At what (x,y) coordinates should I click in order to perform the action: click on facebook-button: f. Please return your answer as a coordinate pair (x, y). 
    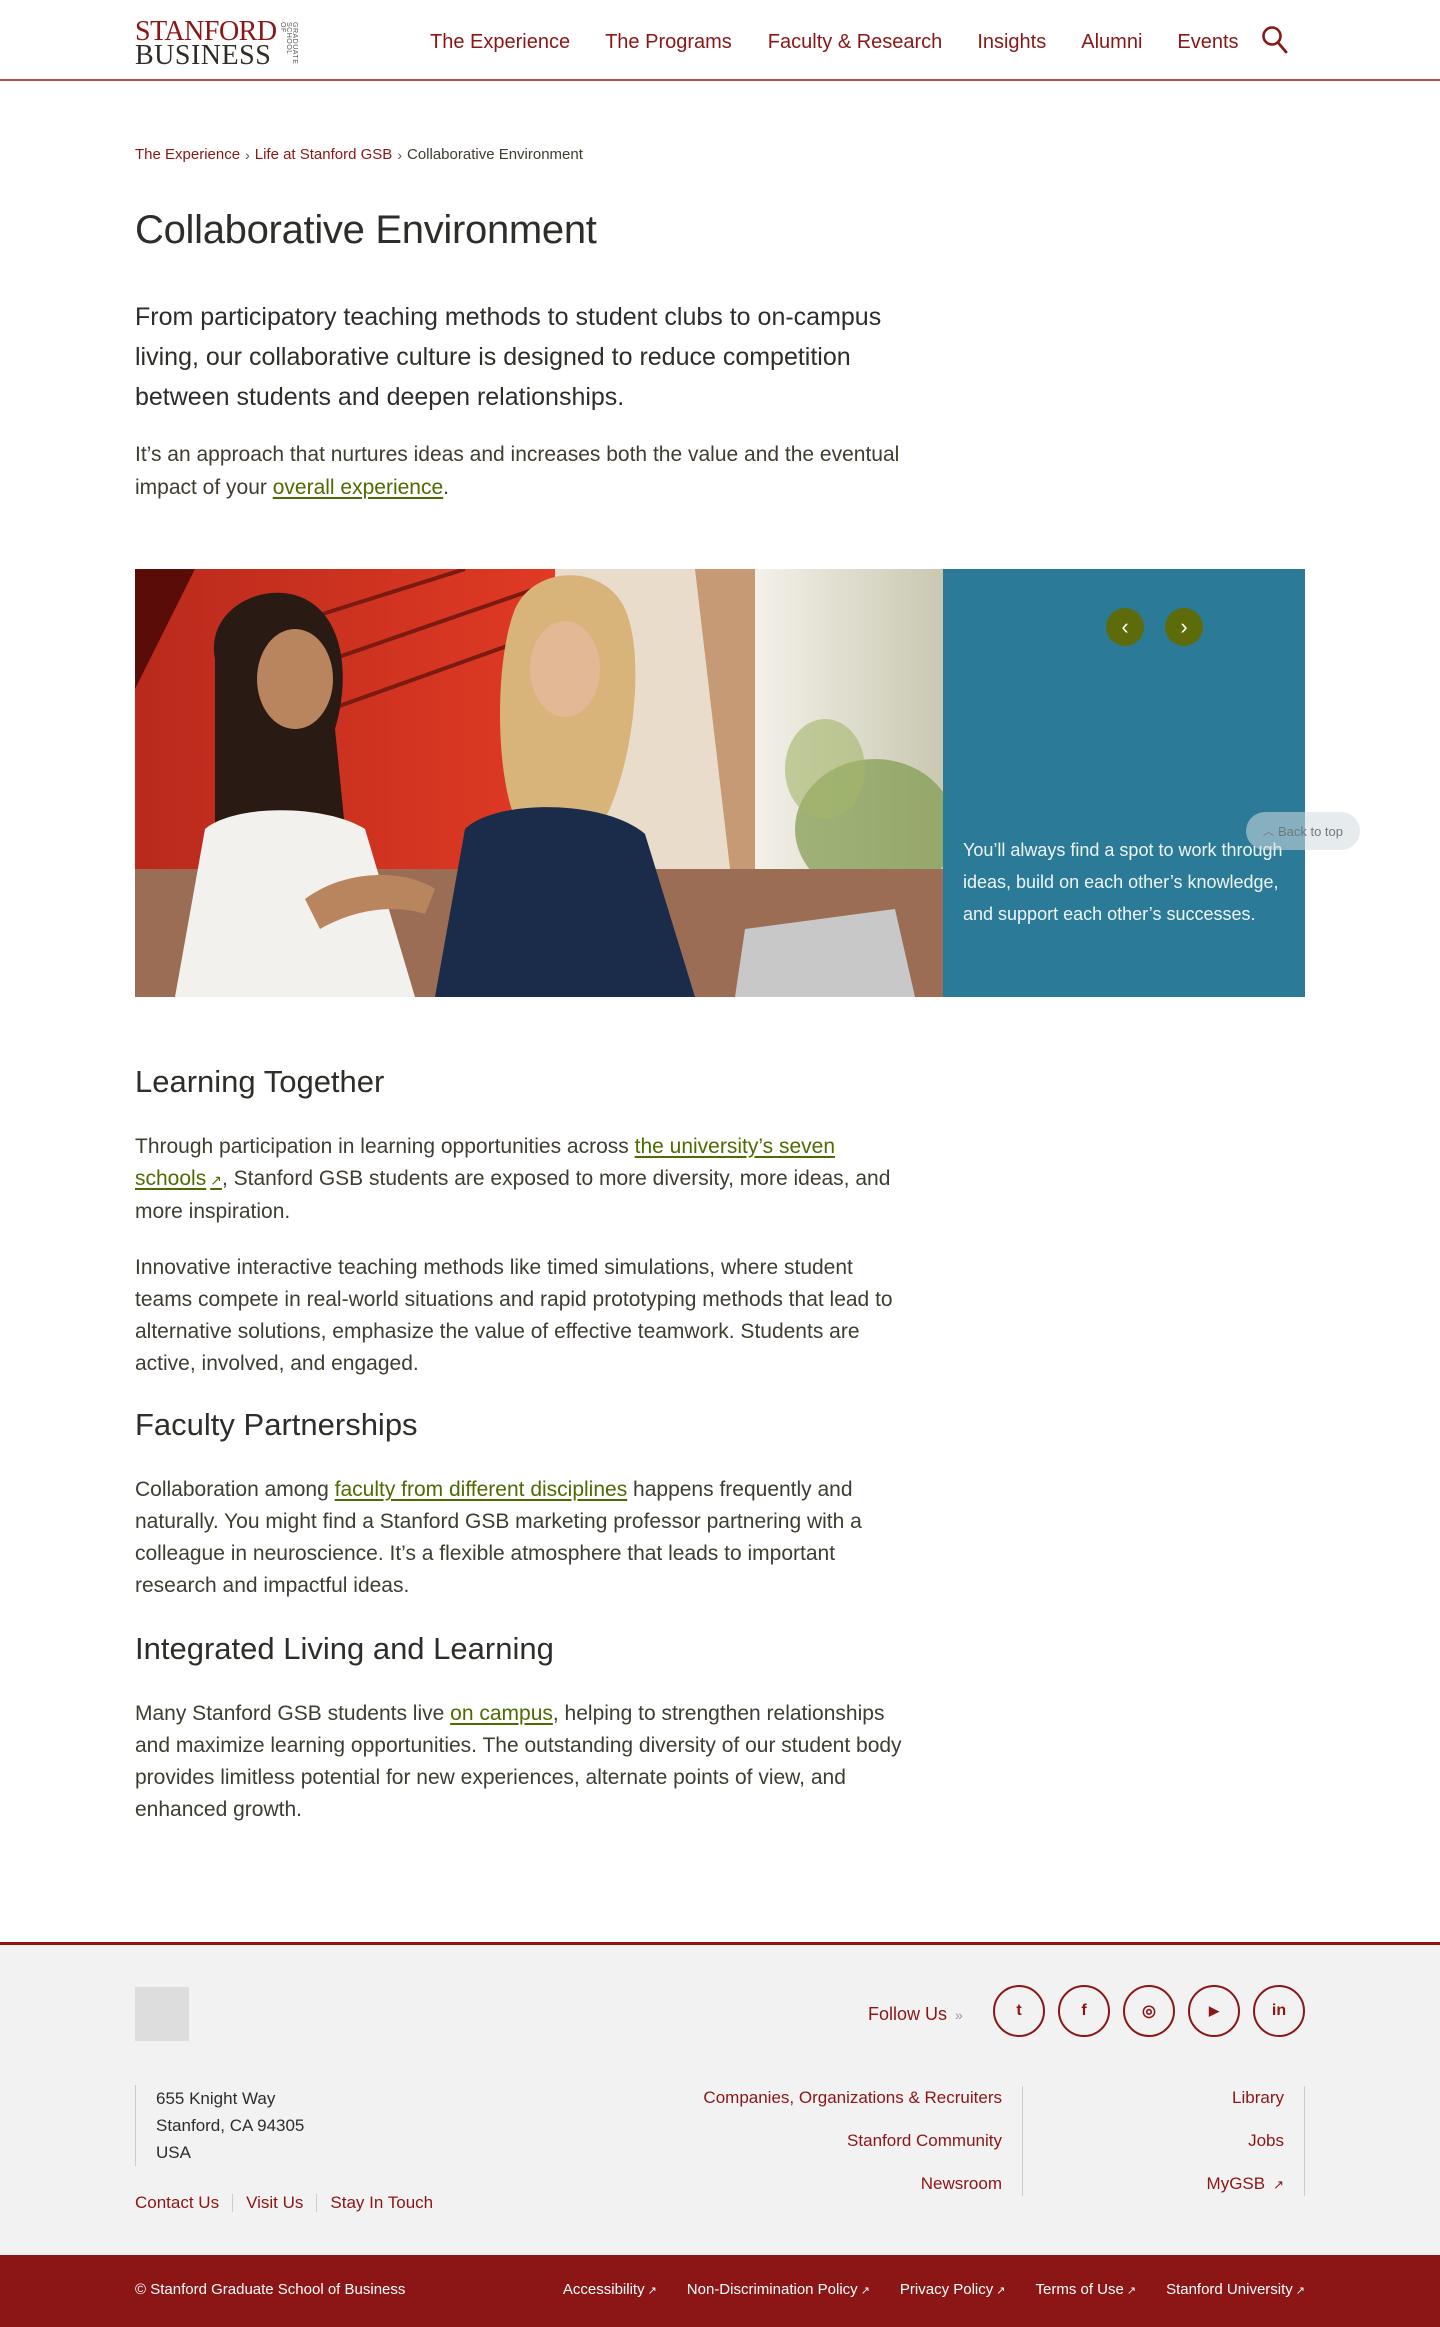
    Looking at the image, I should click on (1084, 2011).